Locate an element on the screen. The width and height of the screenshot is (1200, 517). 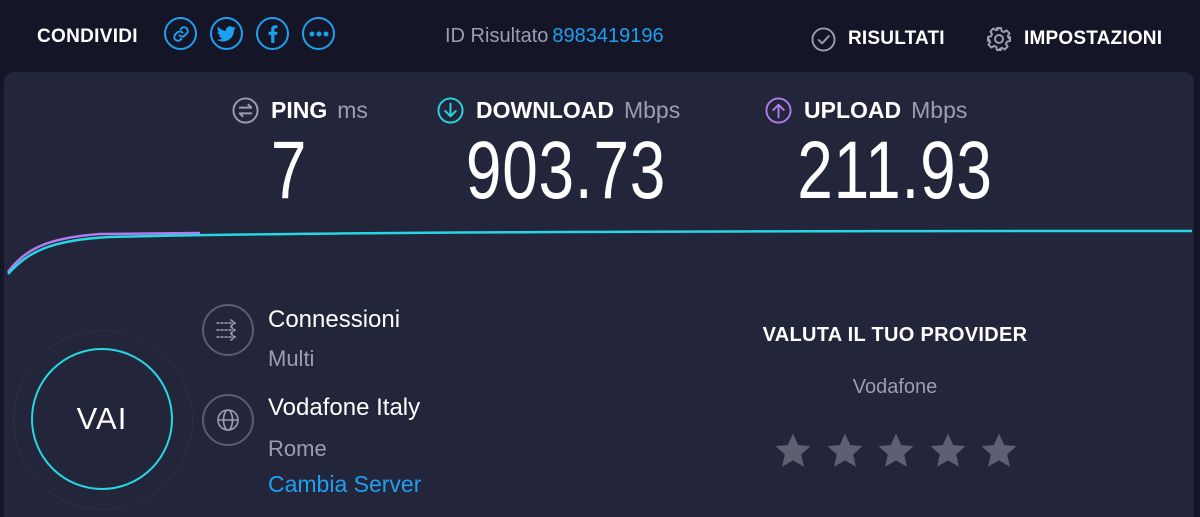
rate-provider-title: VALUTA IL TUO PROVIDER is located at coordinates (895, 335).